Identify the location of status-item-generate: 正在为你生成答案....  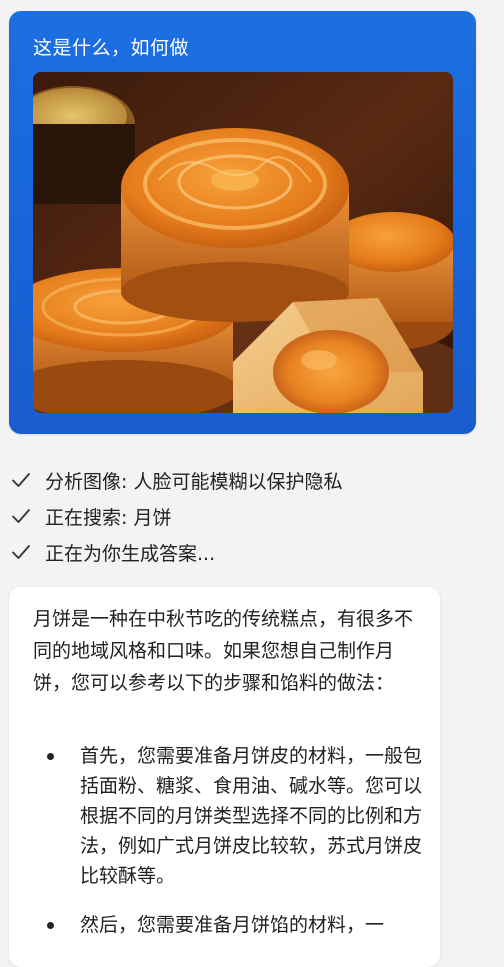
(176, 552).